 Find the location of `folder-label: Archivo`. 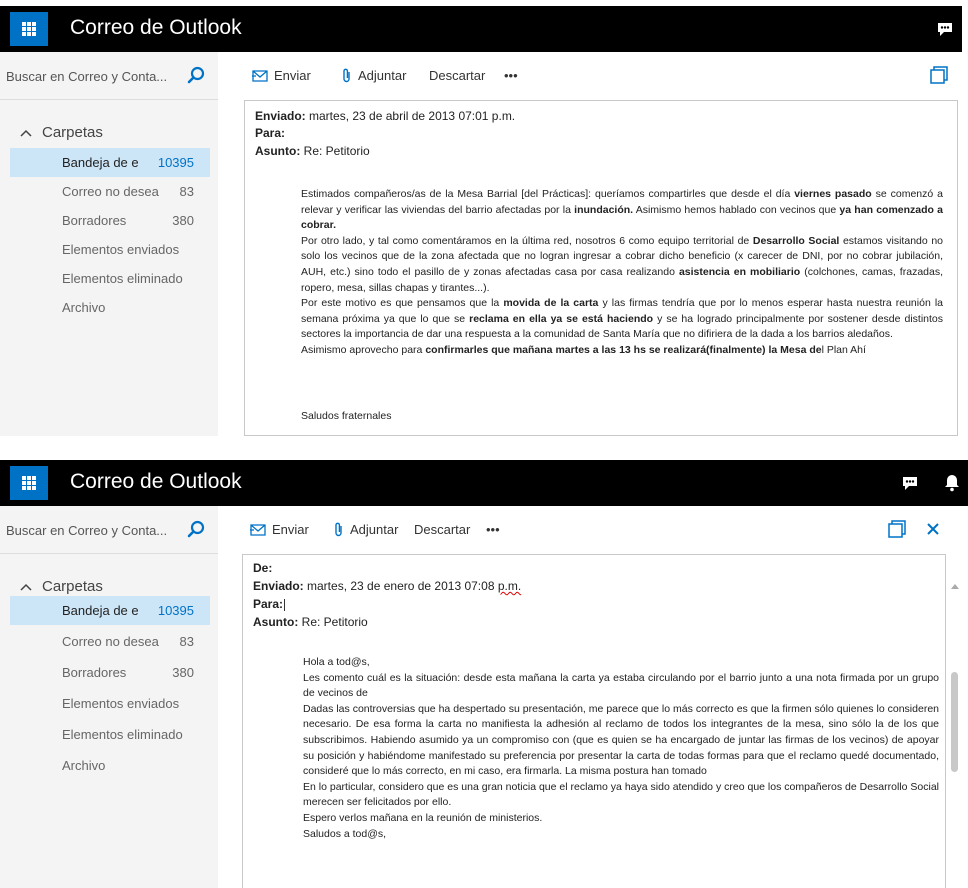

folder-label: Archivo is located at coordinates (84, 307).